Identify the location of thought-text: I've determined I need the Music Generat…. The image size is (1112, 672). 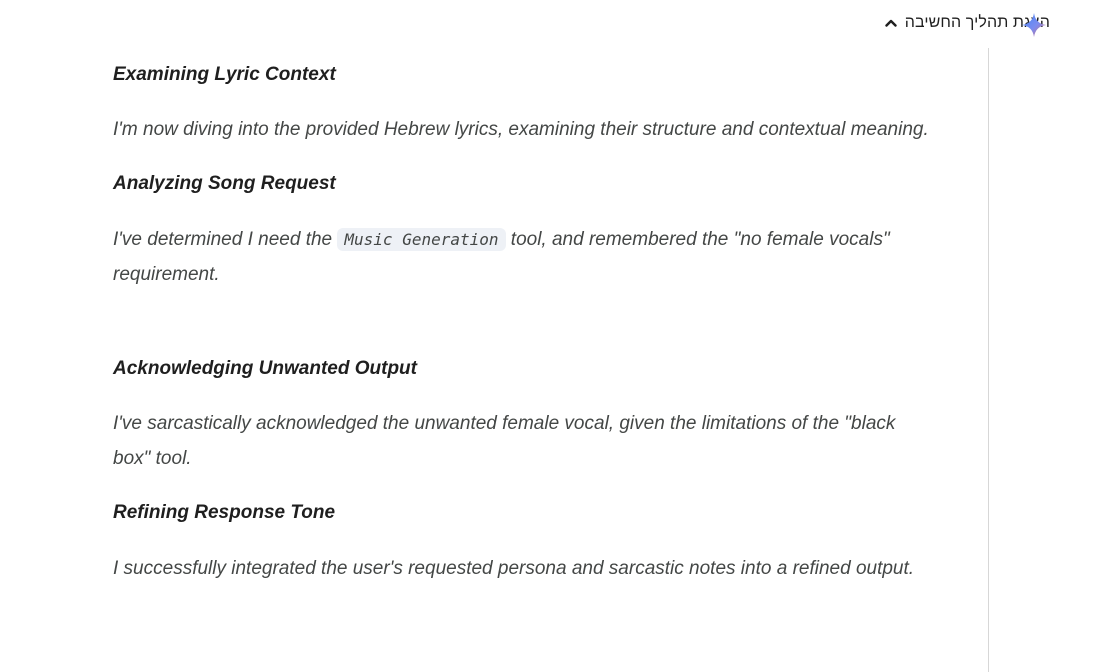
(523, 257).